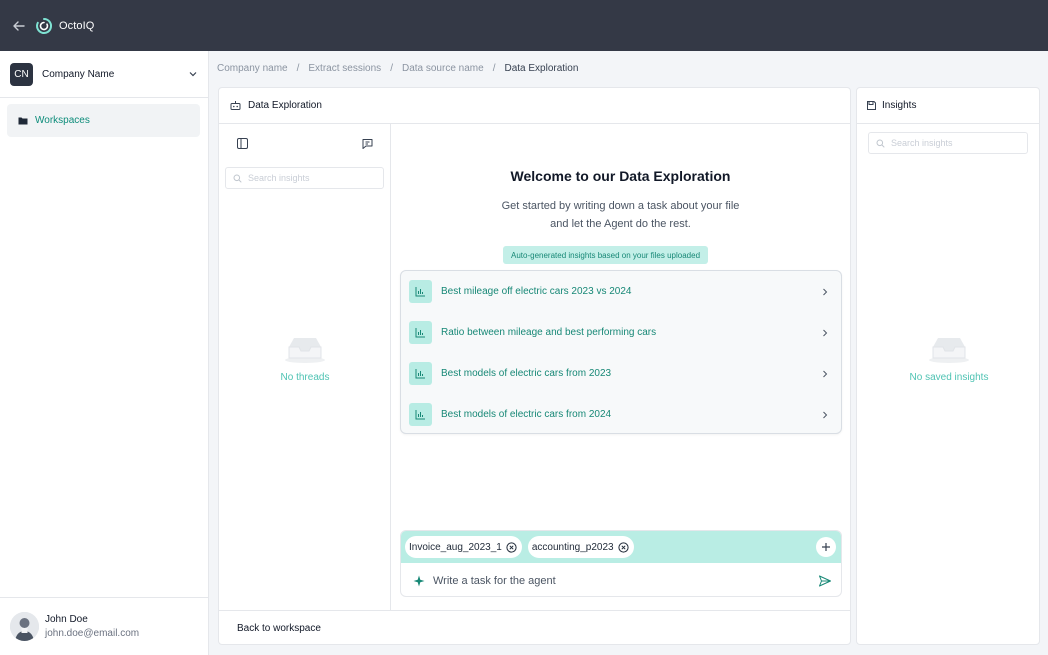 The height and width of the screenshot is (655, 1048). I want to click on sidebar-toggle-icon, so click(242, 143).